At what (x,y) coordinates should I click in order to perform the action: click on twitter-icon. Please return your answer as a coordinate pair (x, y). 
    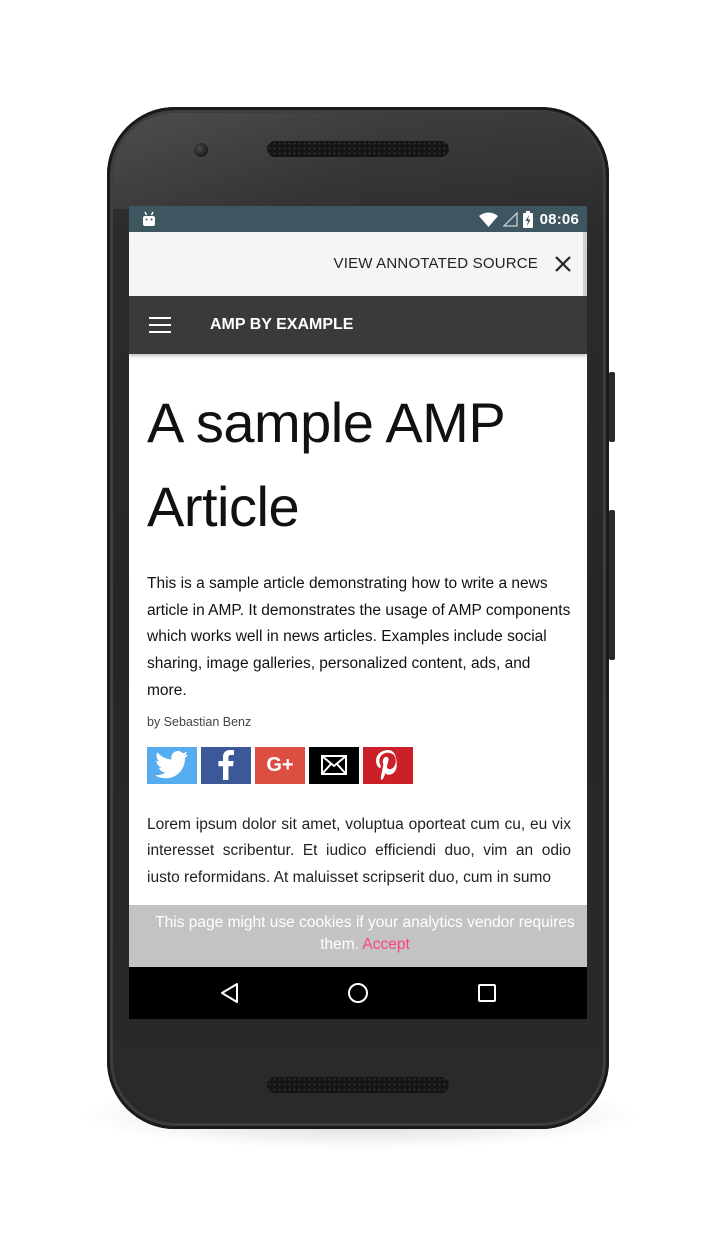
    Looking at the image, I should click on (171, 765).